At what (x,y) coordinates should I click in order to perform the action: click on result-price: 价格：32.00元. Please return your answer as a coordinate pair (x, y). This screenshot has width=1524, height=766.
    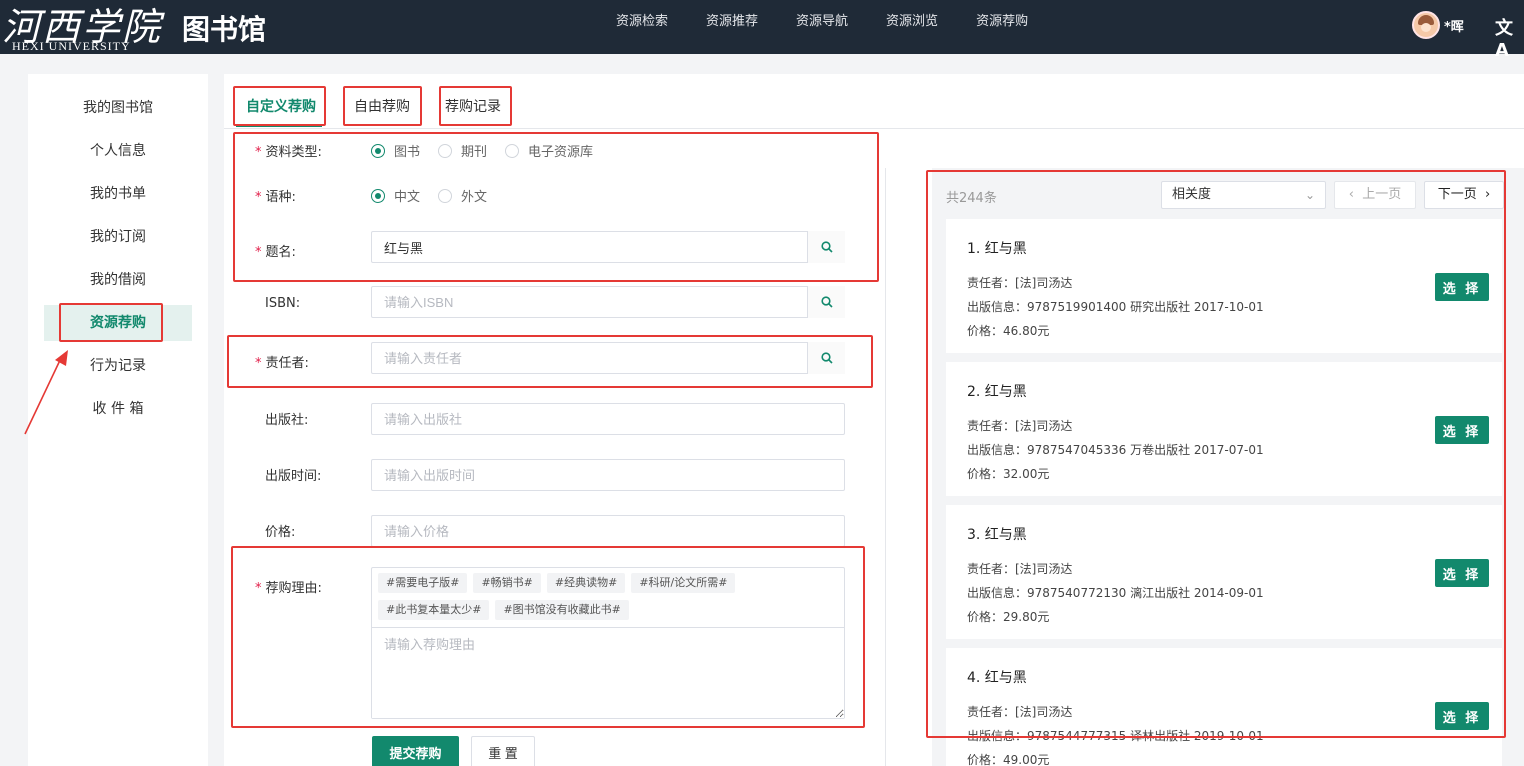
    Looking at the image, I should click on (1008, 474).